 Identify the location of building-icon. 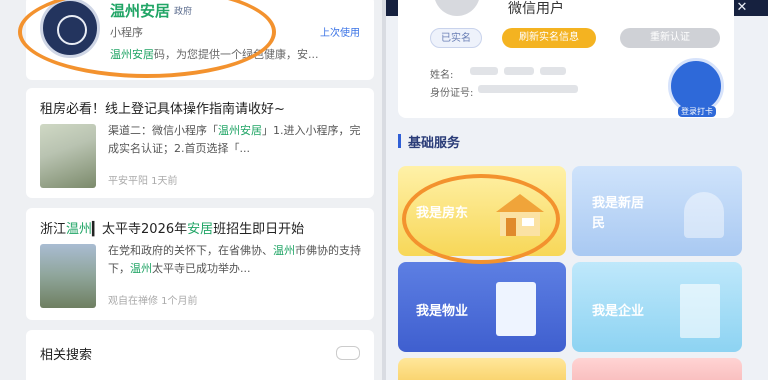
(700, 311).